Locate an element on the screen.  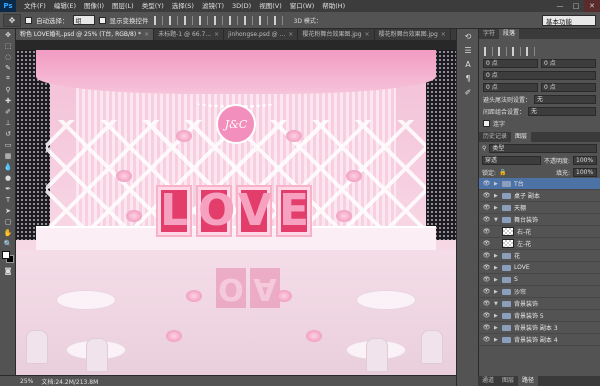
layer-row: 👁 右-花 is located at coordinates (539, 232).